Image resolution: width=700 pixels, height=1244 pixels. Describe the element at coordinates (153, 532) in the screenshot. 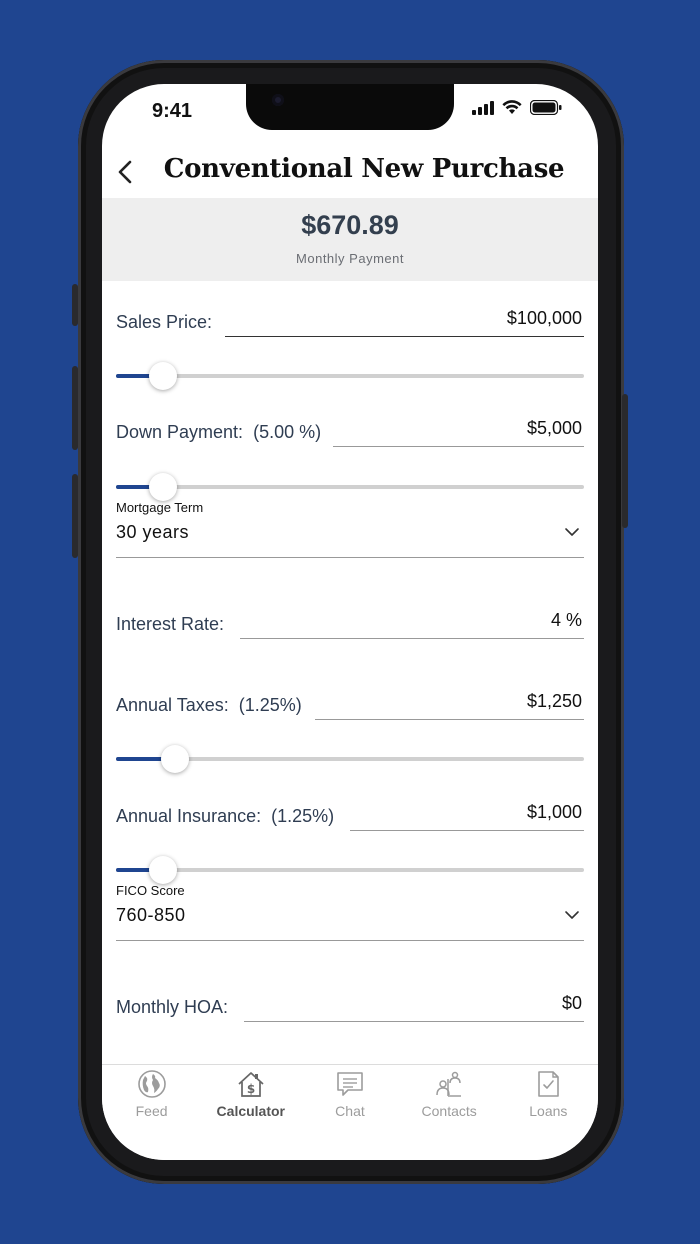

I see `mortgage-term-value: 30 years` at that location.